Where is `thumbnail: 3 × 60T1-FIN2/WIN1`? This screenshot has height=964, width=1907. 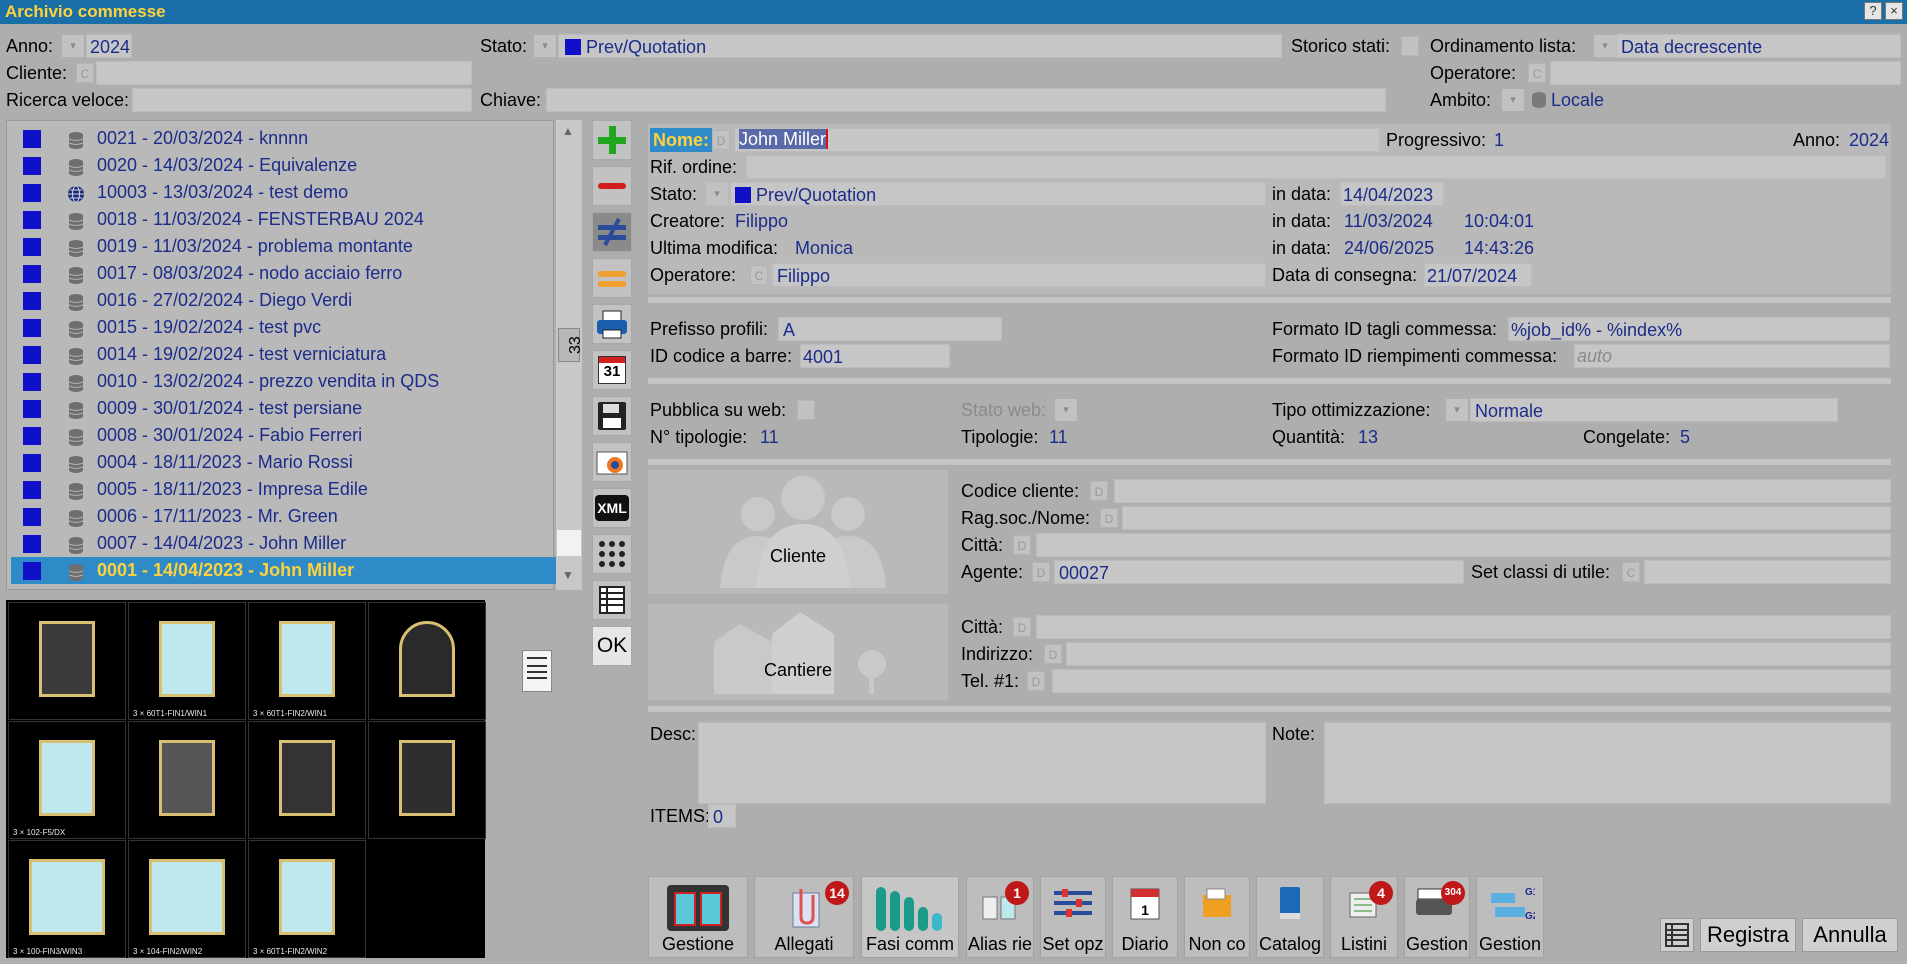
thumbnail: 3 × 60T1-FIN2/WIN1 is located at coordinates (307, 661).